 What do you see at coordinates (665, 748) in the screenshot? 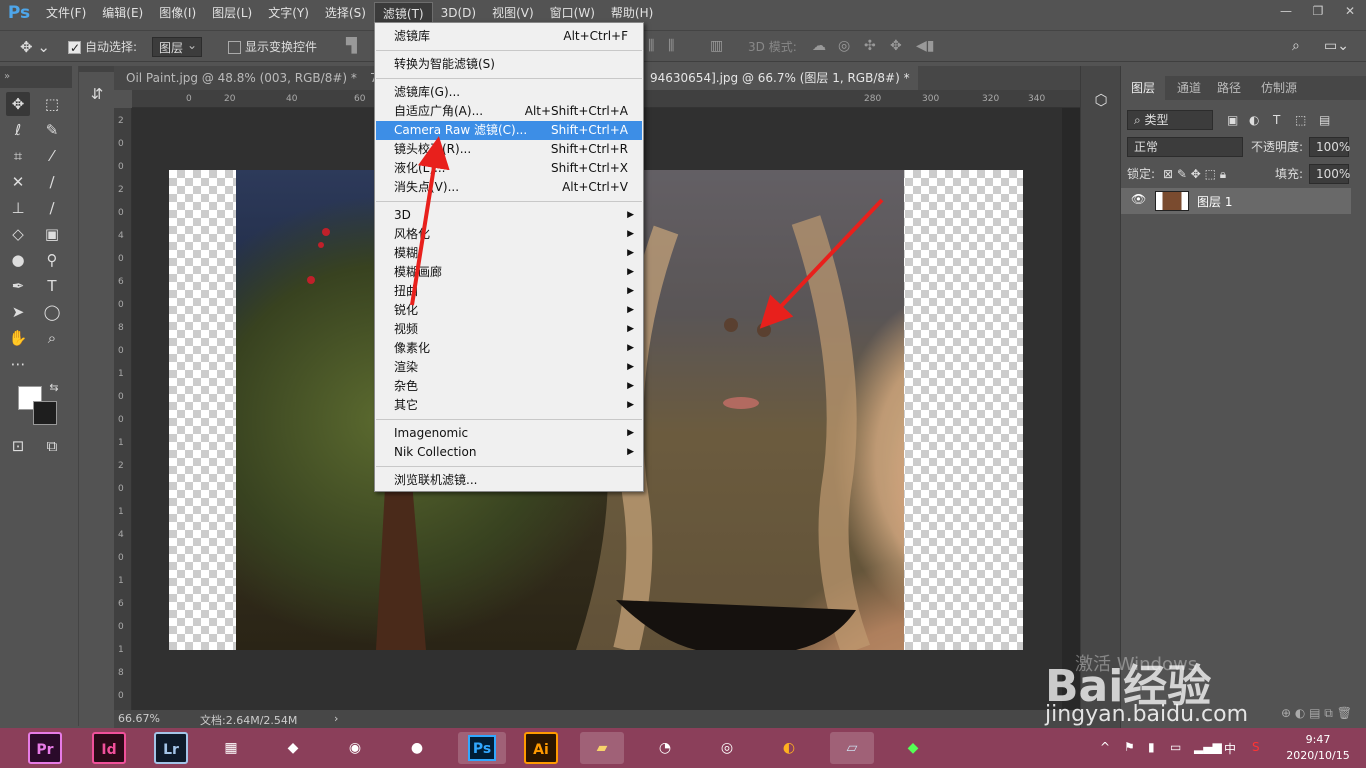
I see `browser-icon: ◔` at bounding box center [665, 748].